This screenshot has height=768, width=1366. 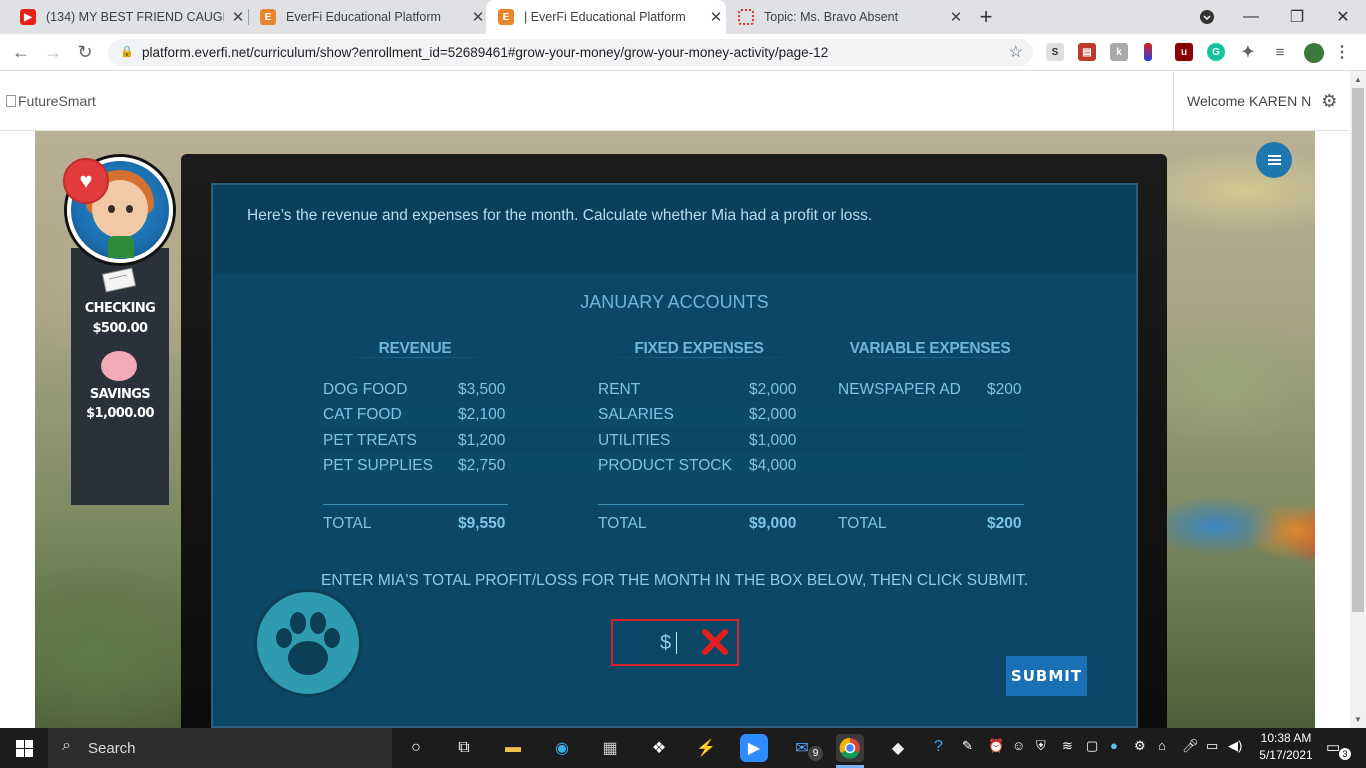 What do you see at coordinates (11, 101) in the screenshot?
I see `broken-image-icon` at bounding box center [11, 101].